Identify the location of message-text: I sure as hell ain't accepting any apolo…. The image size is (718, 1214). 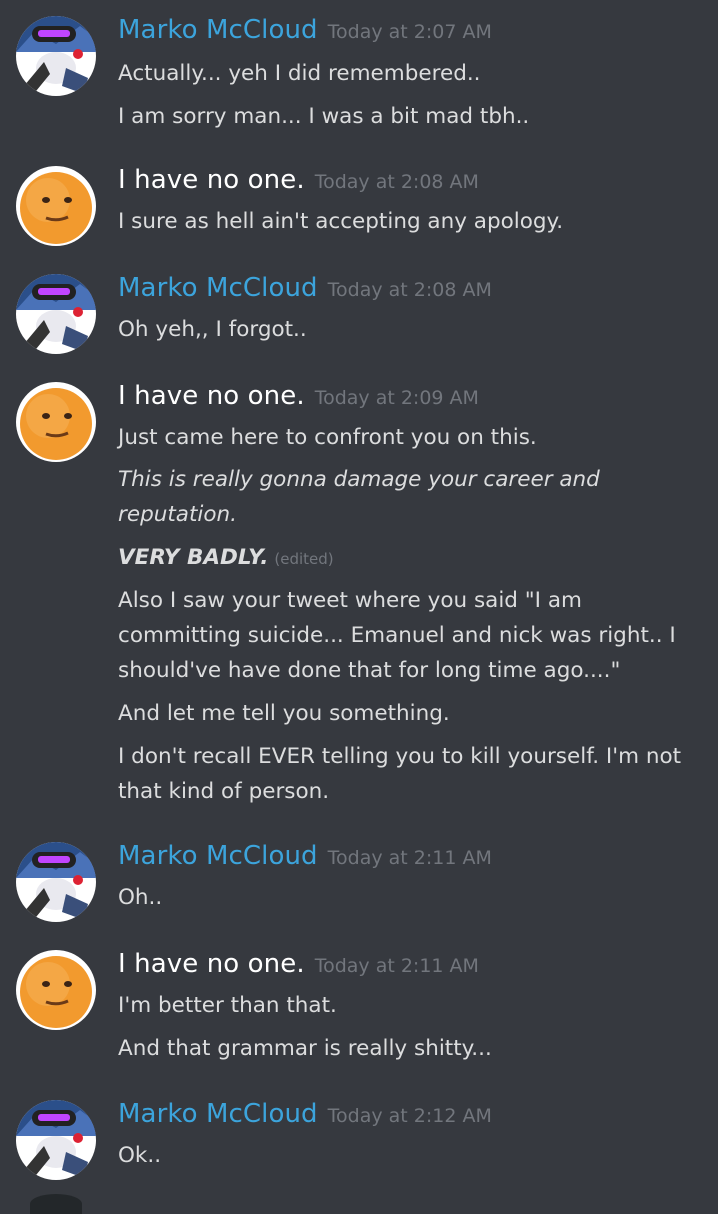
(341, 221).